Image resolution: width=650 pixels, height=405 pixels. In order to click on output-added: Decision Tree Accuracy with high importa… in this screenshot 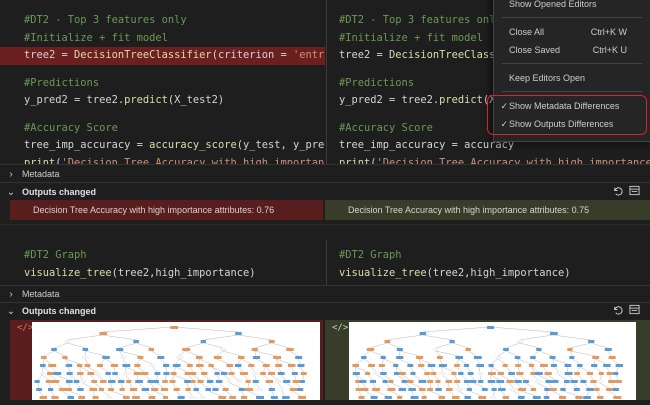, I will do `click(487, 210)`.